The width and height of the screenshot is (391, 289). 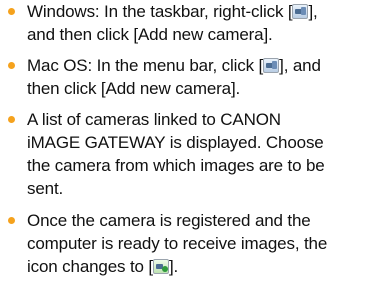 What do you see at coordinates (173, 266) in the screenshot?
I see `item-text: ].` at bounding box center [173, 266].